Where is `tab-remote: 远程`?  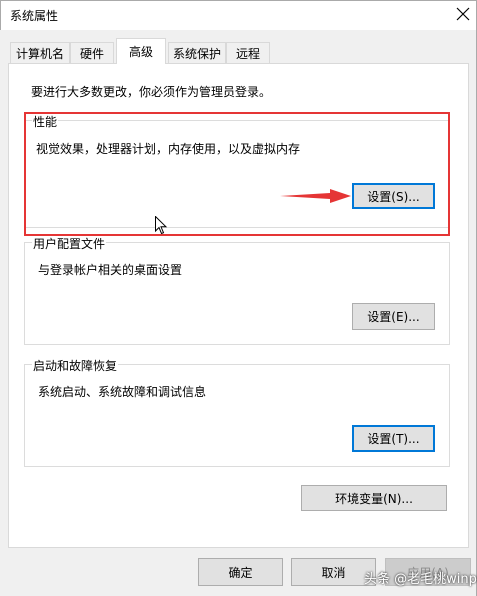
tab-remote: 远程 is located at coordinates (248, 52).